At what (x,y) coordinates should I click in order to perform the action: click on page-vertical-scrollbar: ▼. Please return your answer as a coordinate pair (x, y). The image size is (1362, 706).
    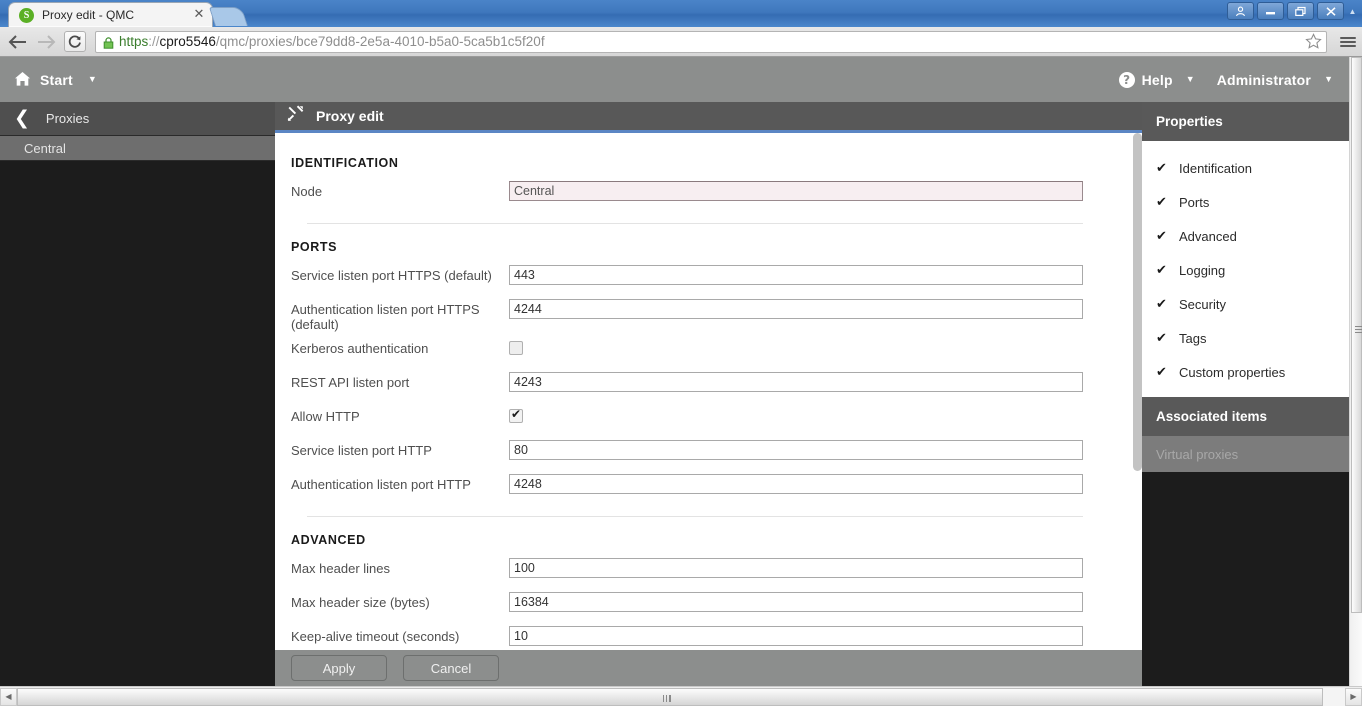
    Looking at the image, I should click on (1355, 381).